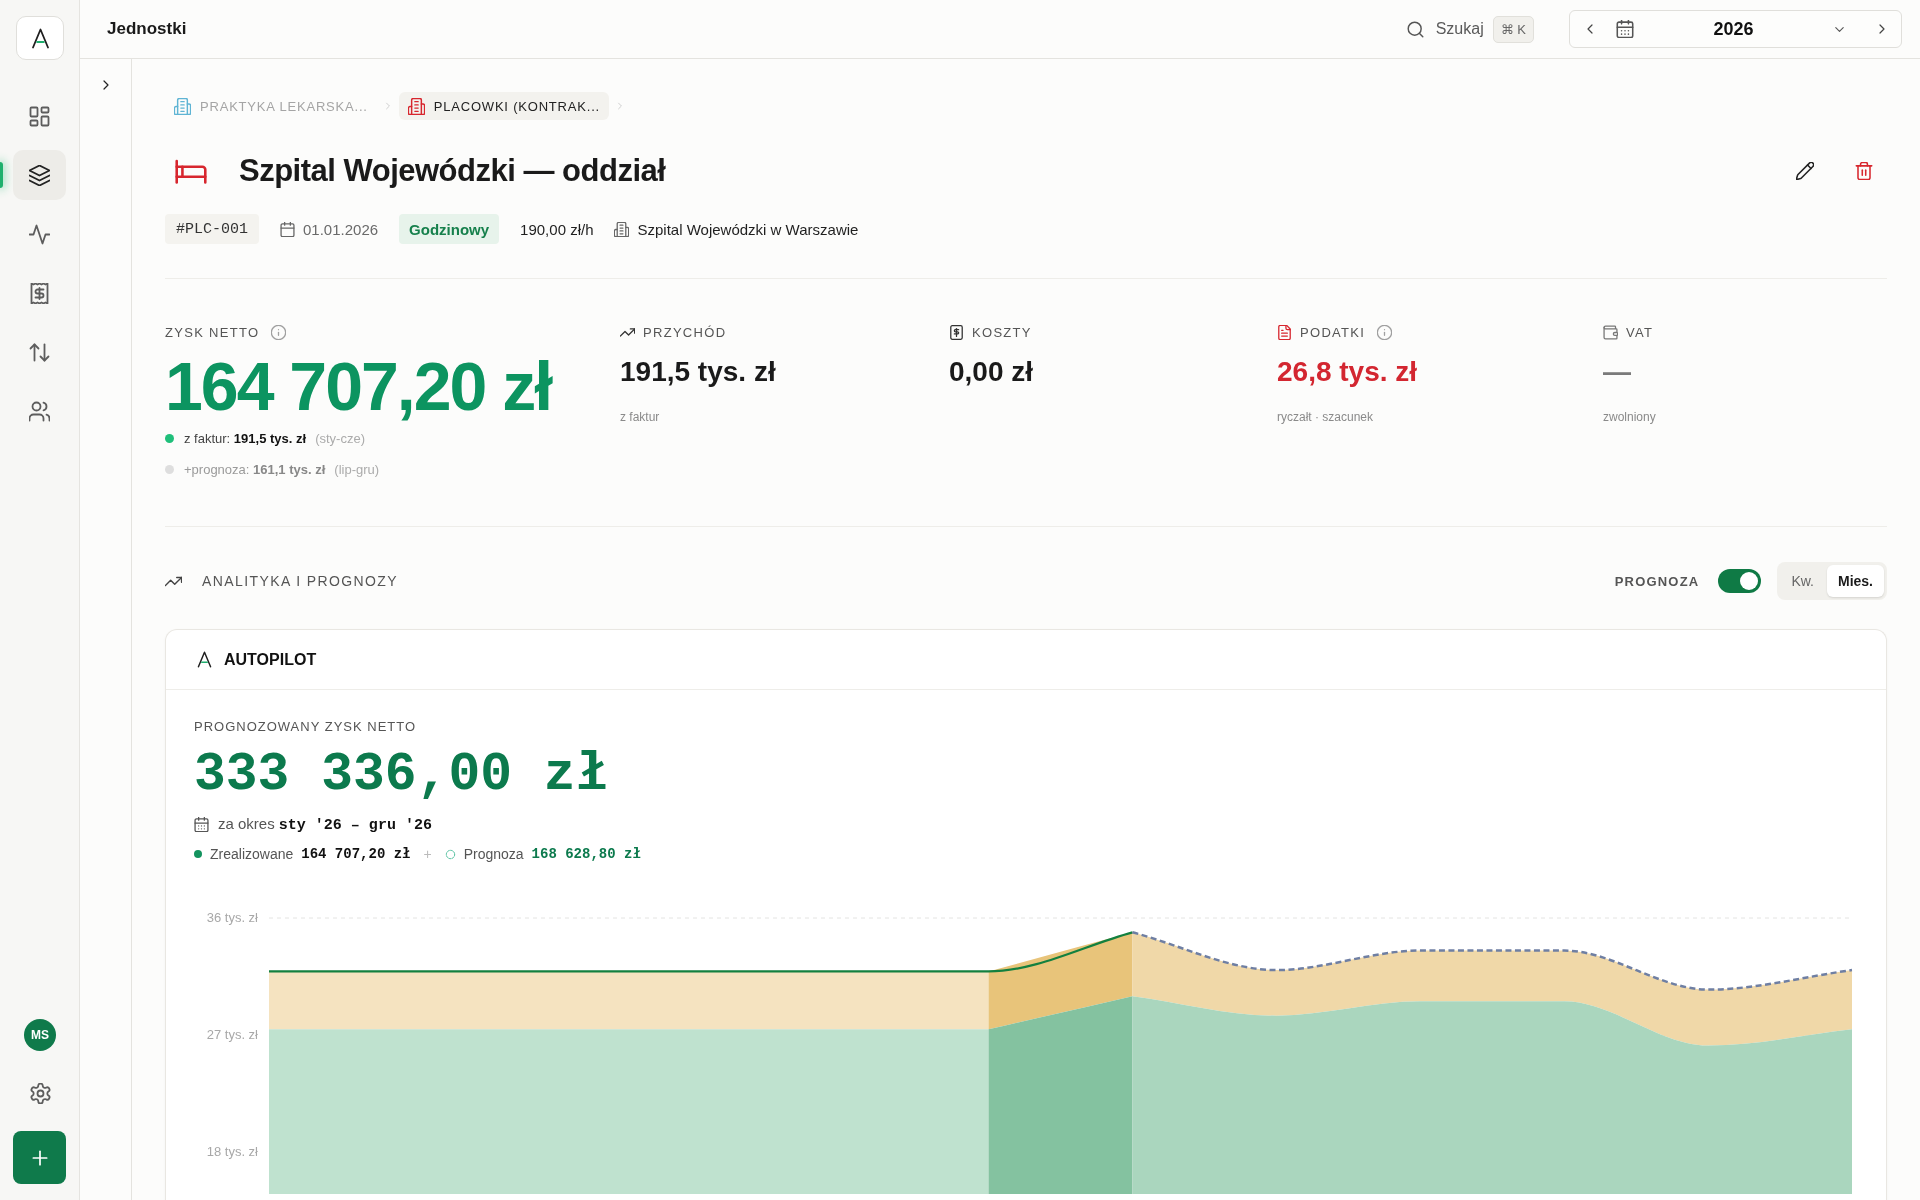  I want to click on metric-note: zwolniony, so click(1630, 417).